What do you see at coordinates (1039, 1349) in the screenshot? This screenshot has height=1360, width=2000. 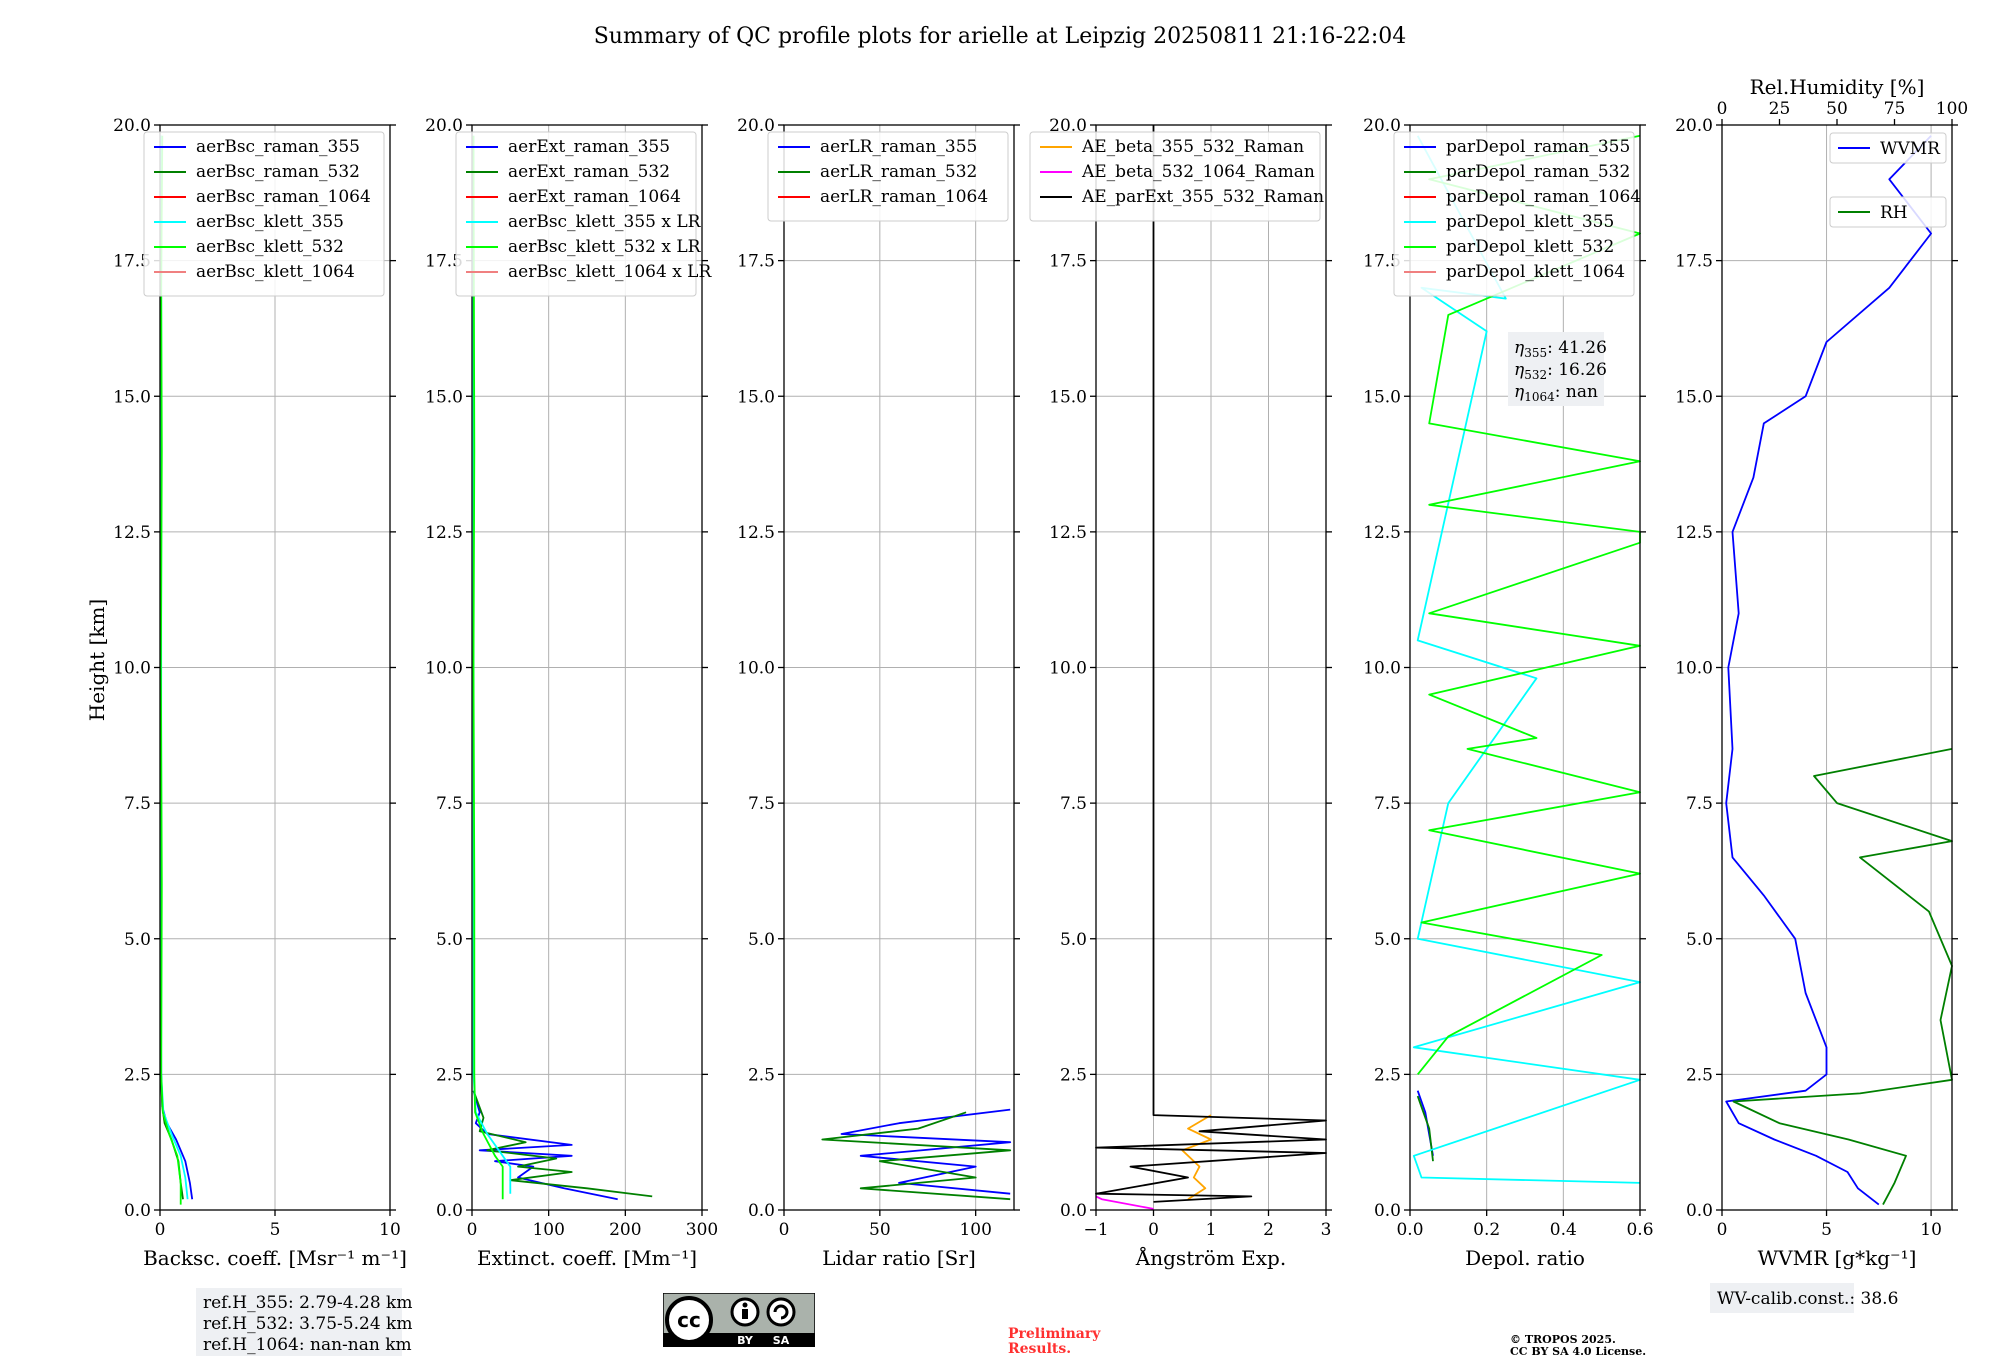 I see `preliminary-text: Results.` at bounding box center [1039, 1349].